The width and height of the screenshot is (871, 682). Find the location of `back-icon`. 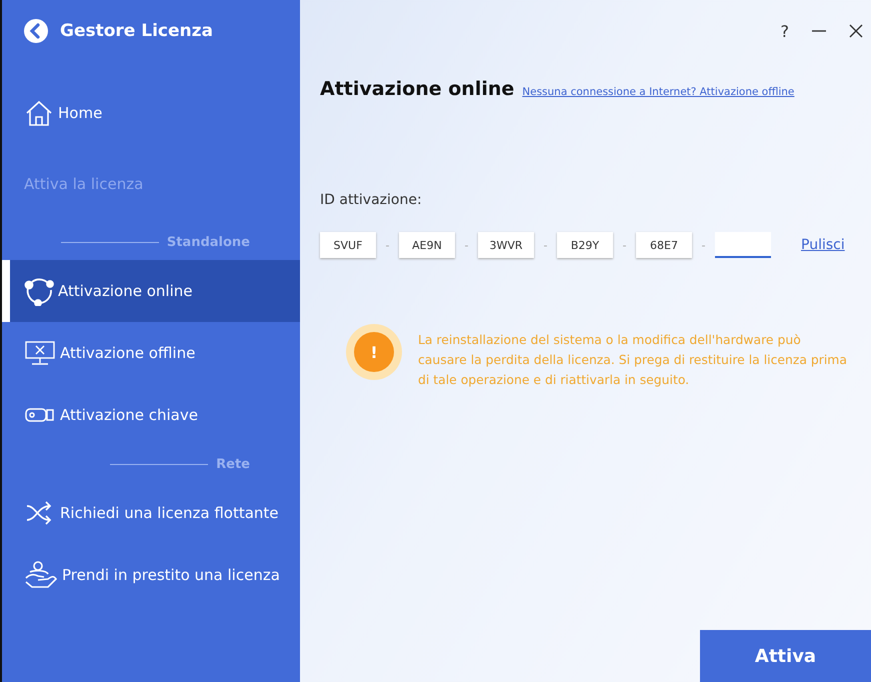

back-icon is located at coordinates (36, 31).